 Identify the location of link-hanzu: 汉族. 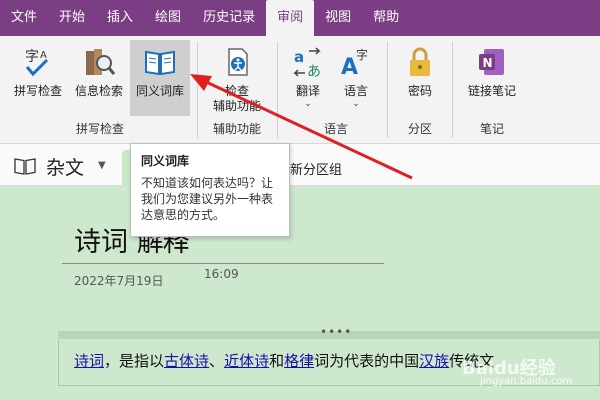
(434, 361).